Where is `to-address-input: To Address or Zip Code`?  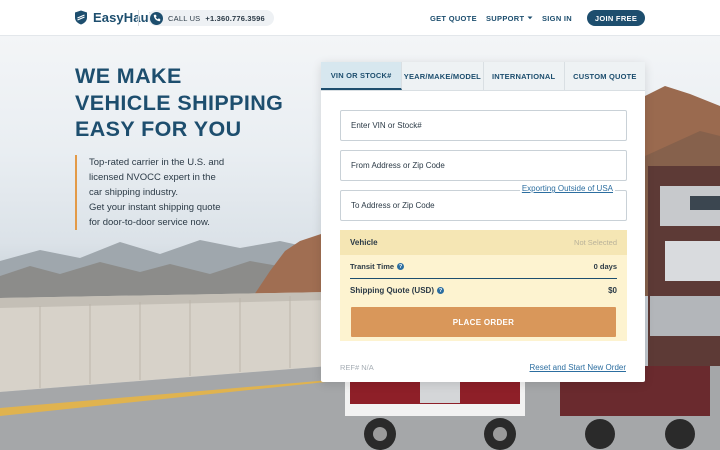 to-address-input: To Address or Zip Code is located at coordinates (483, 205).